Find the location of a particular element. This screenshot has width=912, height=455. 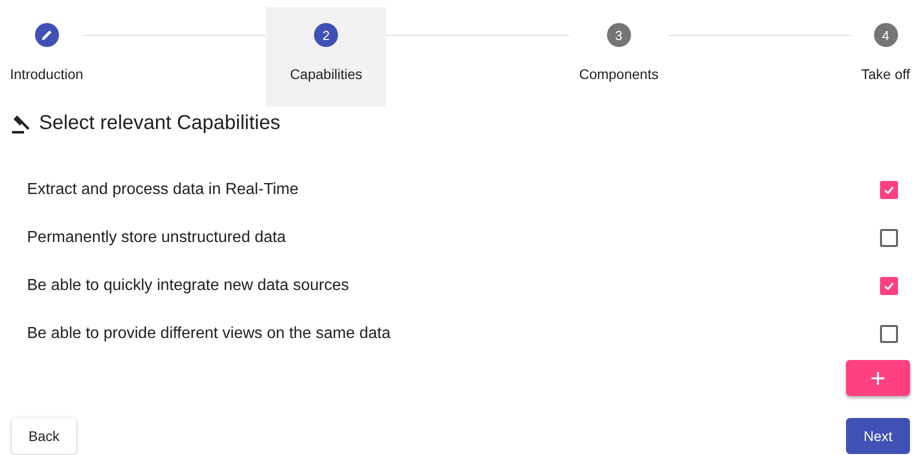

capability-label: Permanently store unstructured data is located at coordinates (156, 238).